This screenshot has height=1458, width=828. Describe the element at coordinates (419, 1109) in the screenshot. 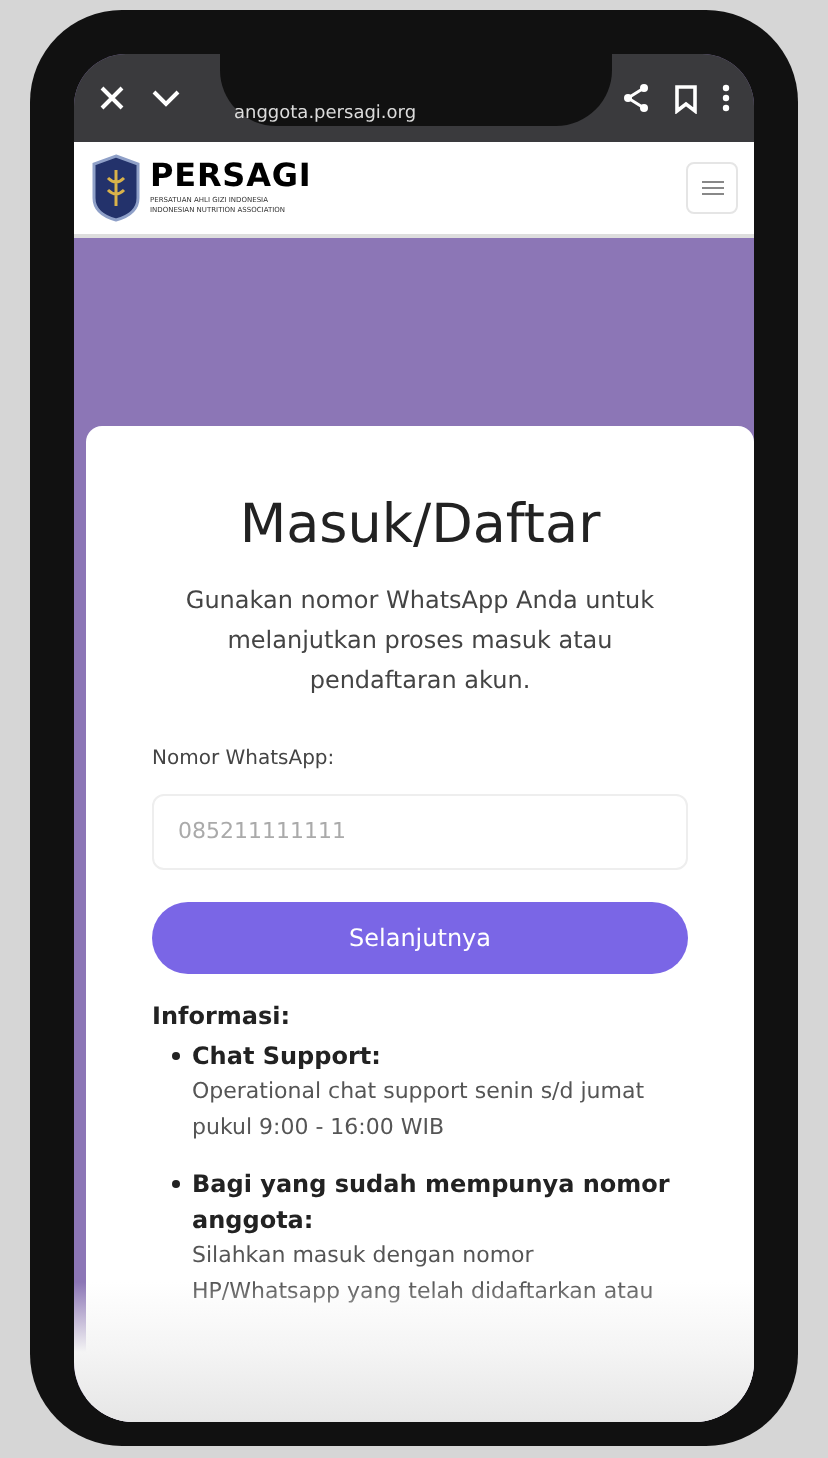

I see `info-item-text: Operational chat support senin s/d jumat pukul 9:00 - 16:00 WIB` at that location.